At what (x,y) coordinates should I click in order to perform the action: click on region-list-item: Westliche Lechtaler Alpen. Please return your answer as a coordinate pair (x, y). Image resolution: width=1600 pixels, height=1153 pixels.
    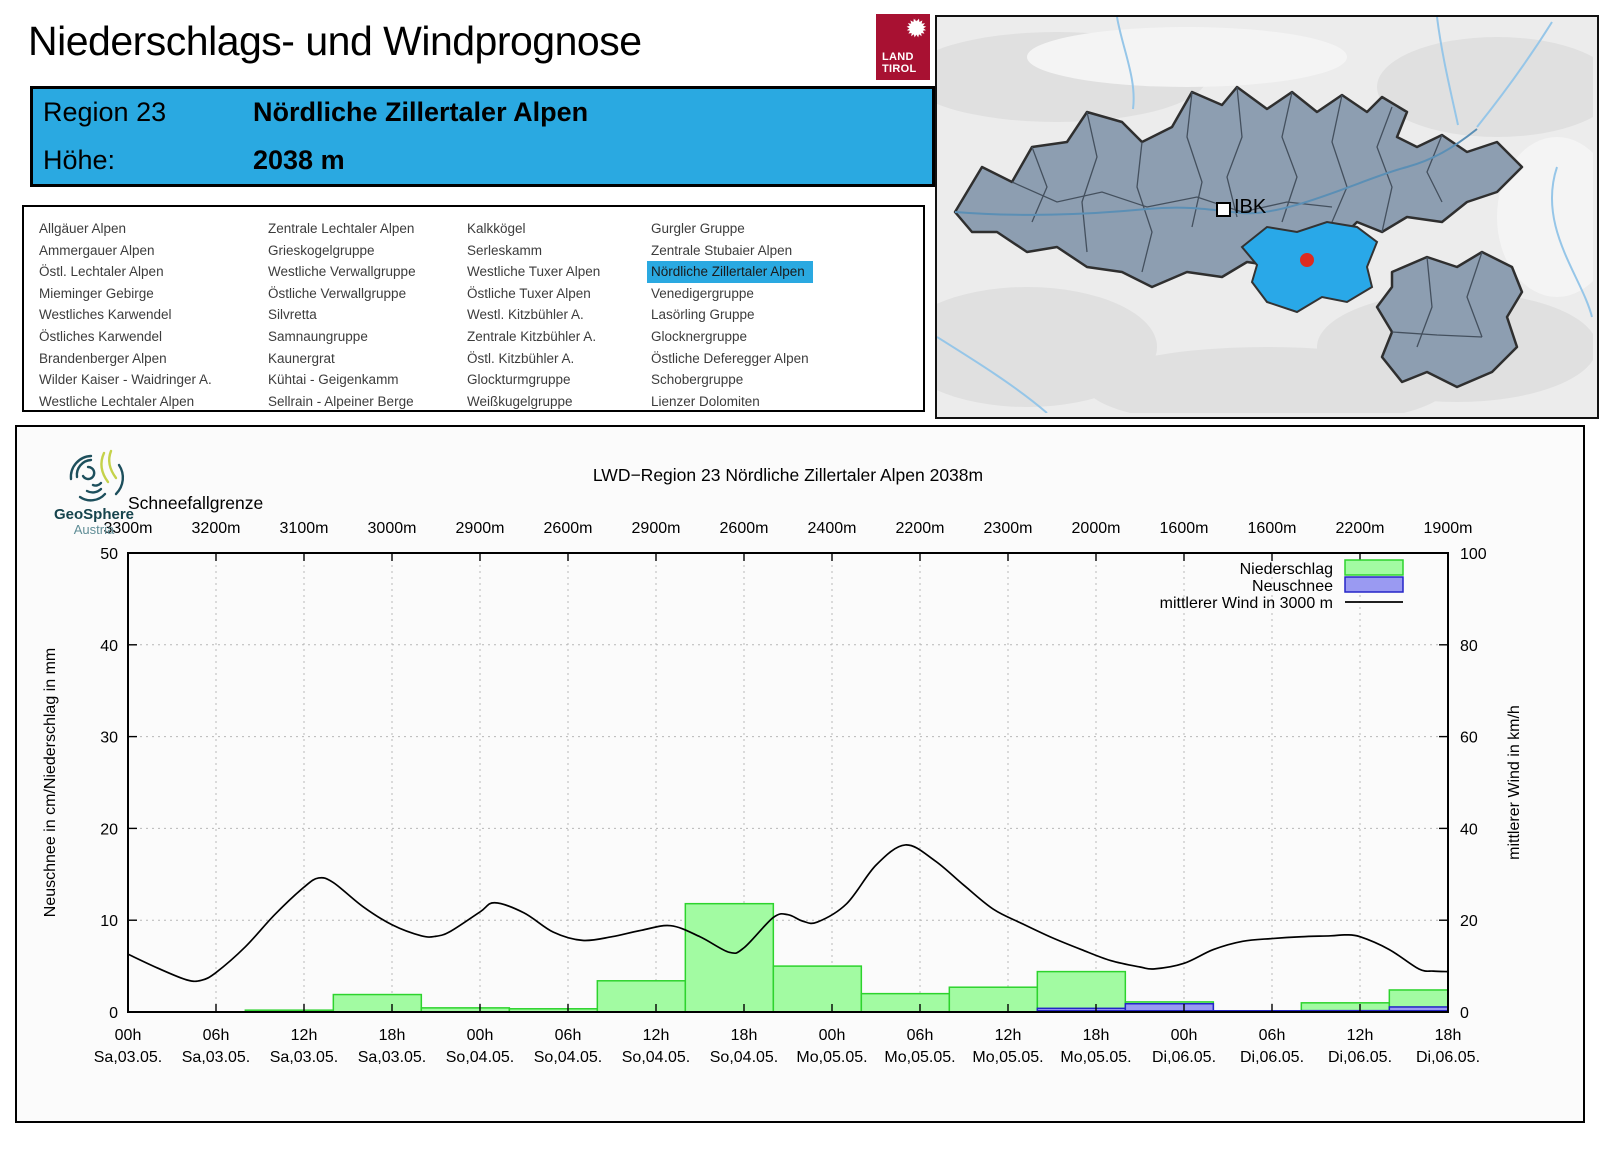
    Looking at the image, I should click on (125, 402).